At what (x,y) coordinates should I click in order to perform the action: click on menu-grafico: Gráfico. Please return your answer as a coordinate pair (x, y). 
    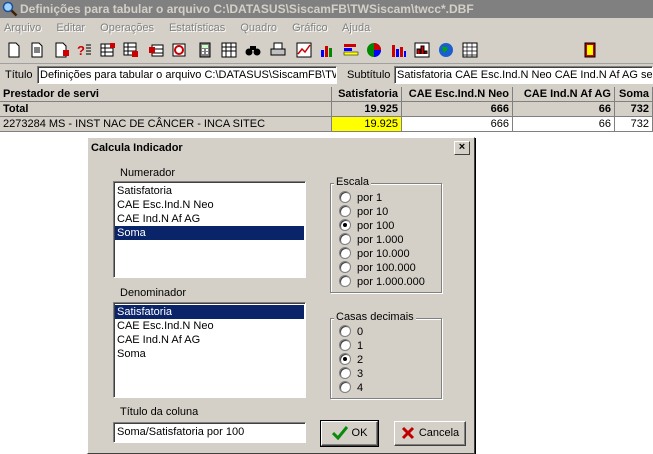
    Looking at the image, I should click on (309, 28).